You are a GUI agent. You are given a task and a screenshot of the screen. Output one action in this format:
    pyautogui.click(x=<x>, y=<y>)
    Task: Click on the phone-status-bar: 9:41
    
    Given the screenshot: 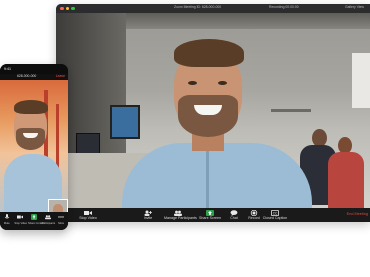 What is the action you would take?
    pyautogui.click(x=34, y=69)
    